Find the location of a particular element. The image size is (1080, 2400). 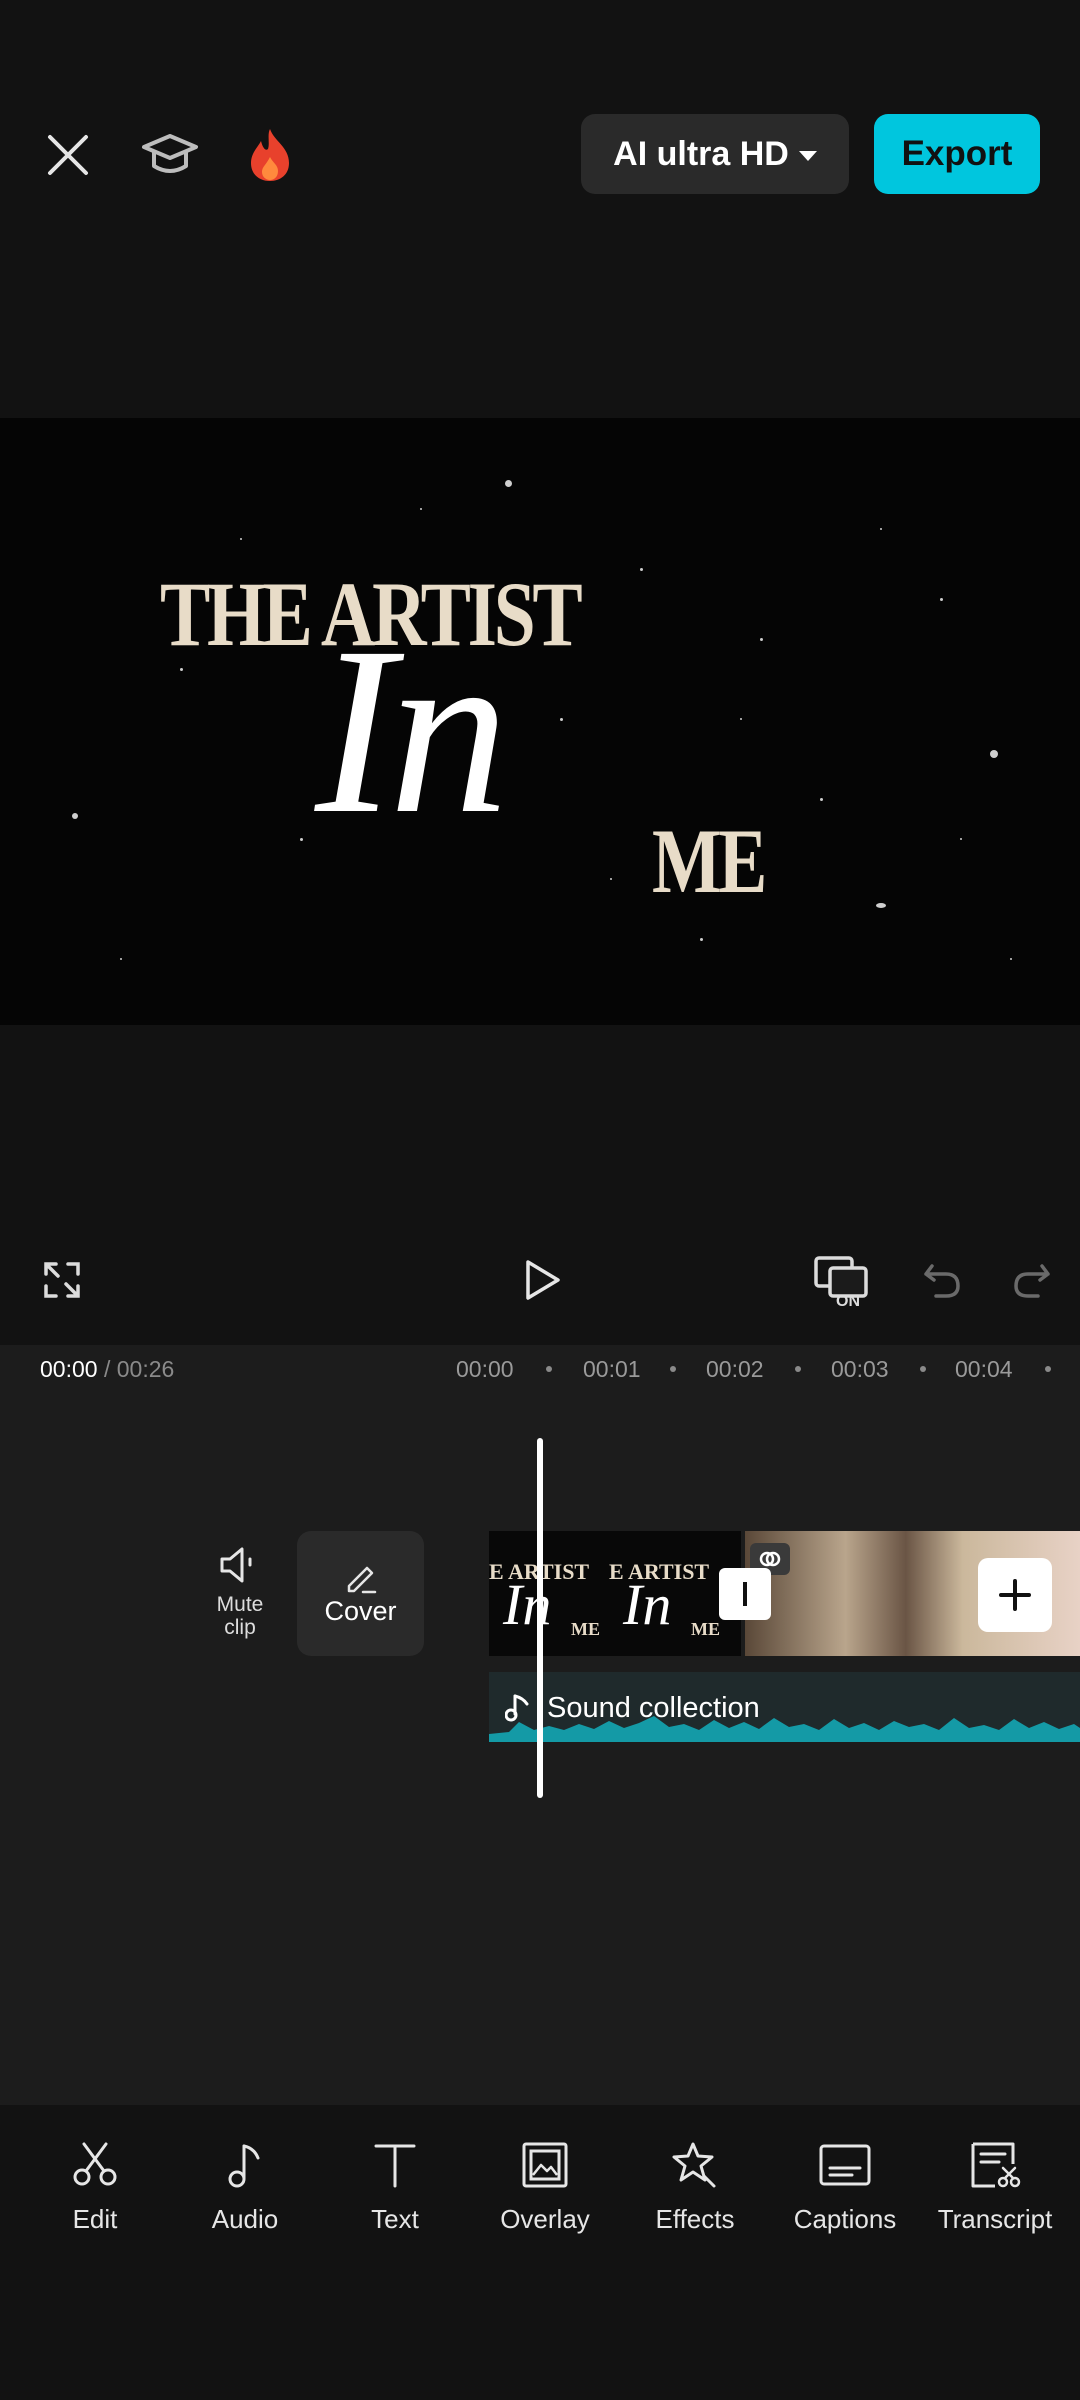

undo-icon is located at coordinates (942, 1280).